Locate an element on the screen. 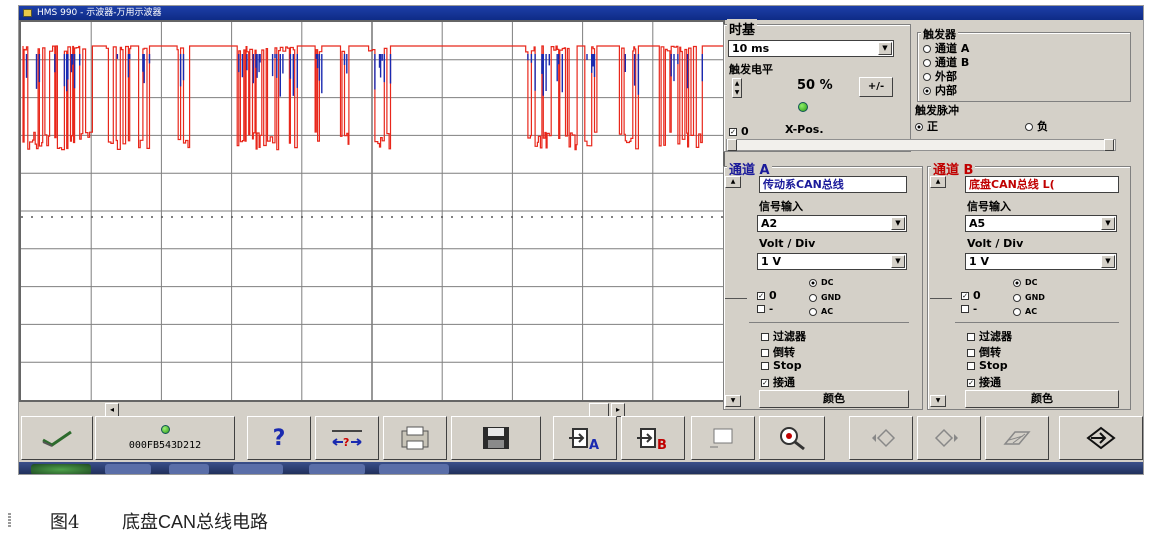 Image resolution: width=1158 pixels, height=537 pixels. pulse-option-negative: 负 is located at coordinates (1036, 126).